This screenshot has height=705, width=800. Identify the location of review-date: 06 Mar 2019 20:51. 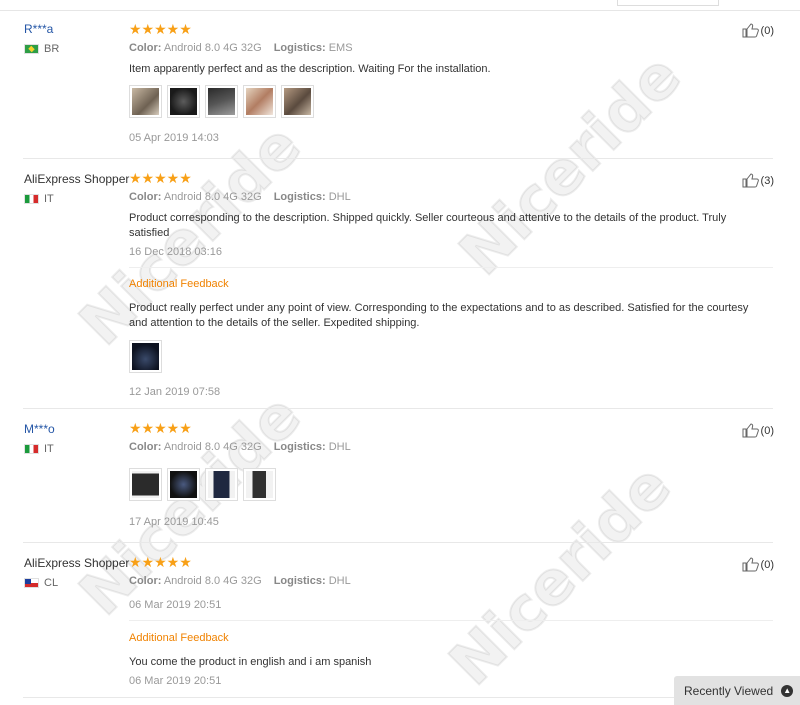
(175, 605).